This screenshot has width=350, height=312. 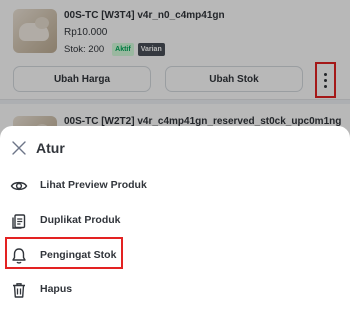 What do you see at coordinates (175, 290) in the screenshot?
I see `menu-item-delete: Hapus` at bounding box center [175, 290].